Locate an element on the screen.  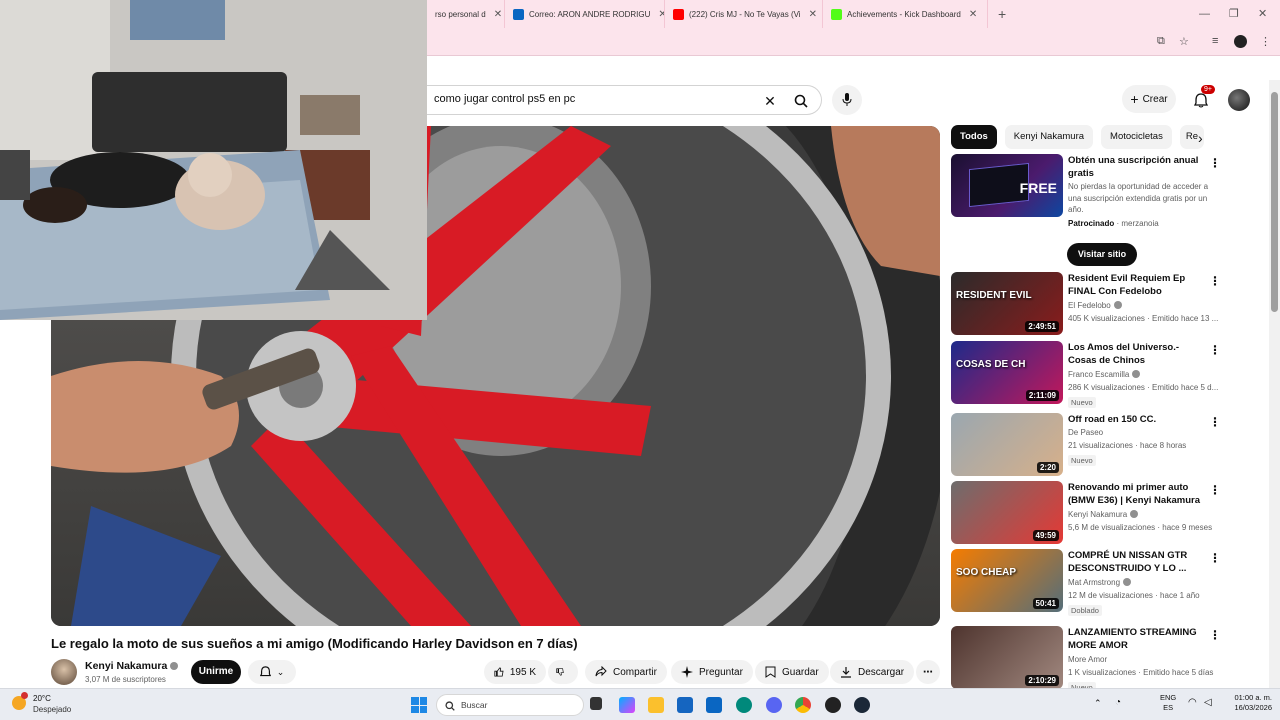
channel-name: Franco Escamilla is located at coordinates (1104, 374).